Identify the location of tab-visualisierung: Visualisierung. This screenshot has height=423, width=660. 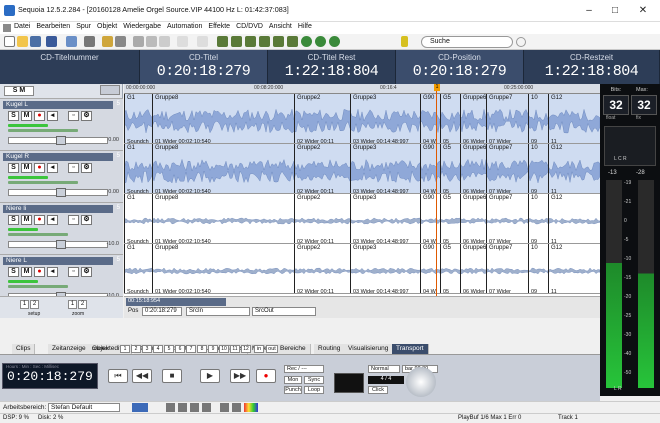
(369, 349).